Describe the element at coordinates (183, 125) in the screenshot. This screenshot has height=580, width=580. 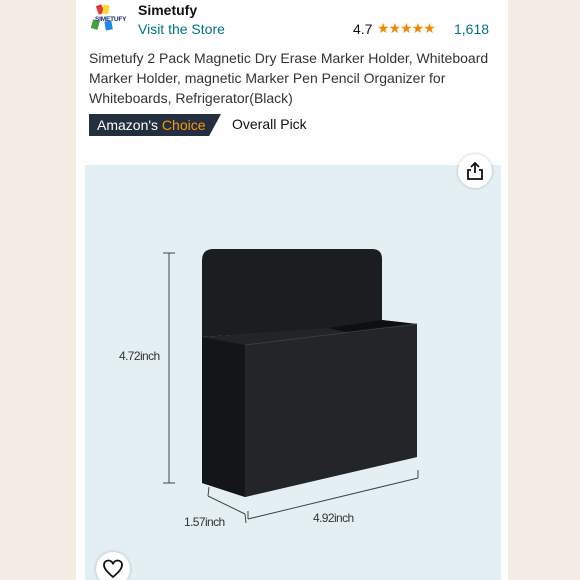
I see `badge-choice-highlight: Choice` at that location.